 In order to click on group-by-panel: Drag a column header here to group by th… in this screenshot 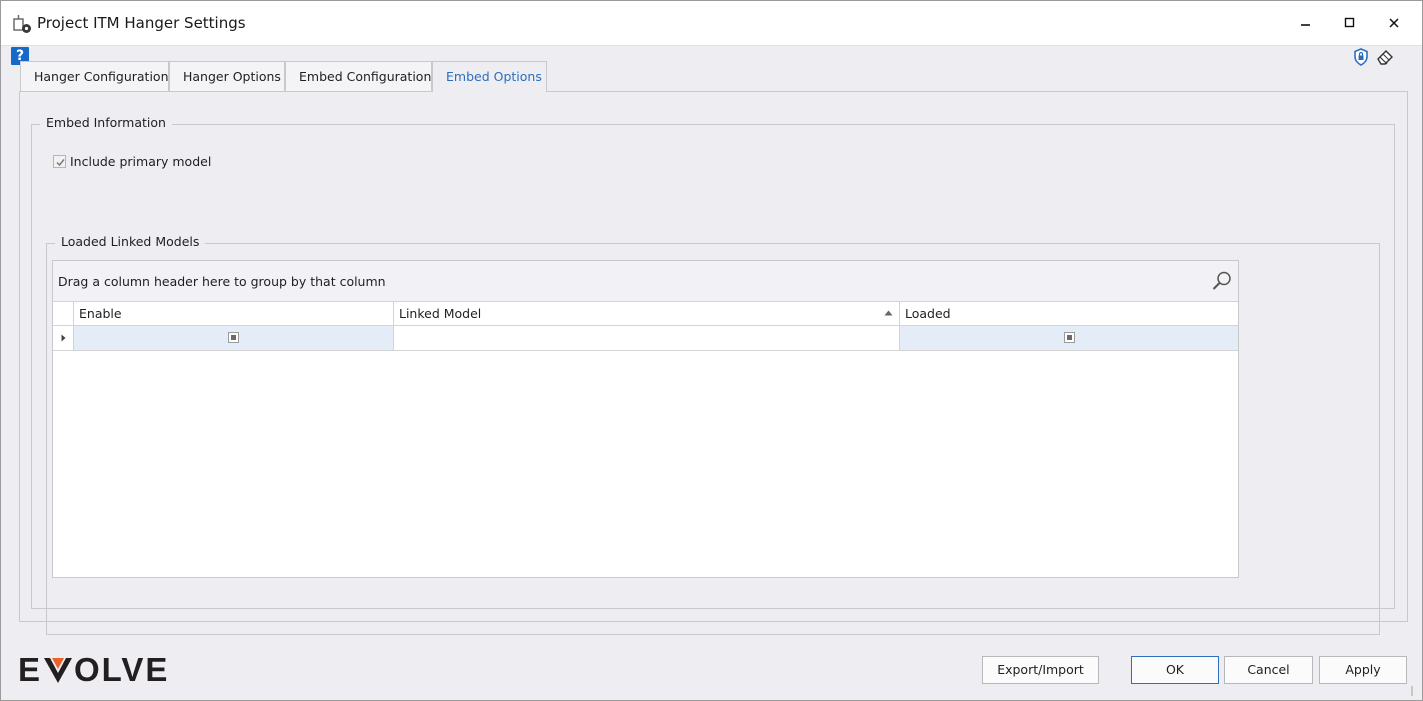, I will do `click(645, 281)`.